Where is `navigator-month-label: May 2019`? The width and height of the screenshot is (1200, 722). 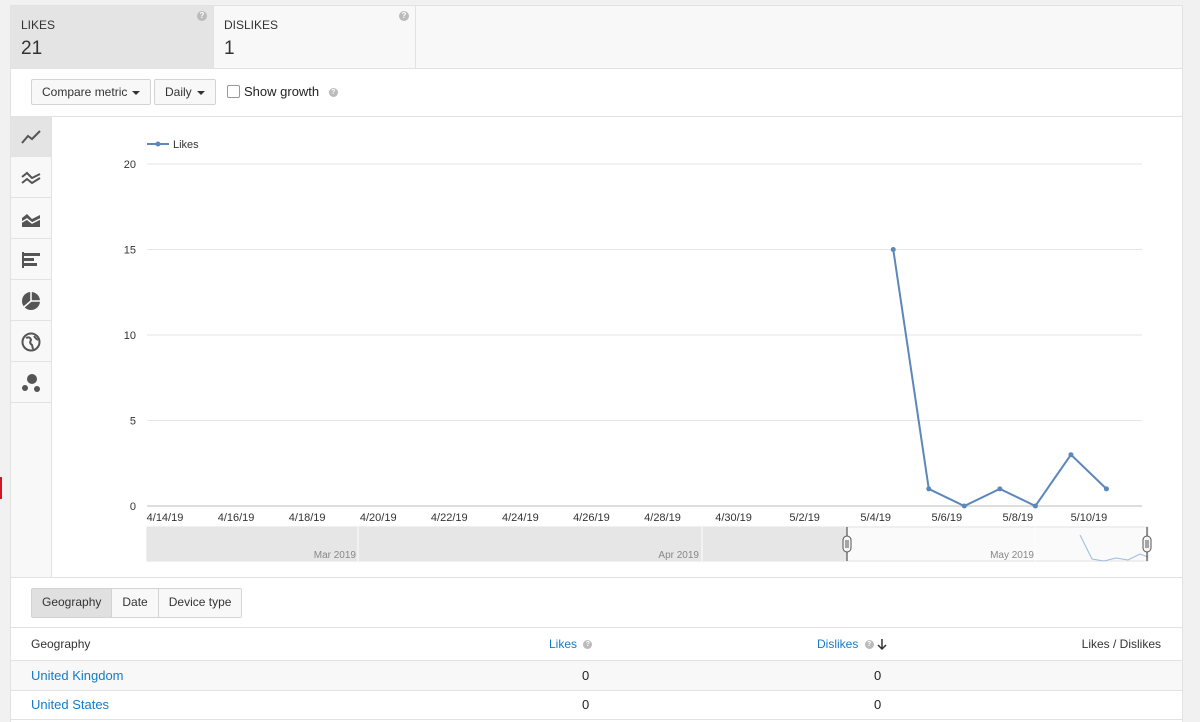
navigator-month-label: May 2019 is located at coordinates (1012, 555).